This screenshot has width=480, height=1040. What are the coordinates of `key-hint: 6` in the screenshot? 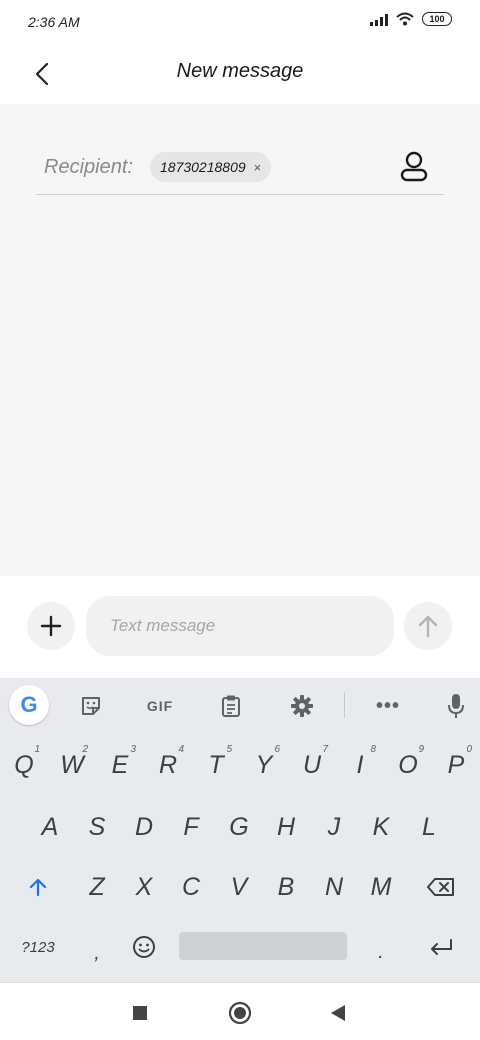 It's located at (277, 749).